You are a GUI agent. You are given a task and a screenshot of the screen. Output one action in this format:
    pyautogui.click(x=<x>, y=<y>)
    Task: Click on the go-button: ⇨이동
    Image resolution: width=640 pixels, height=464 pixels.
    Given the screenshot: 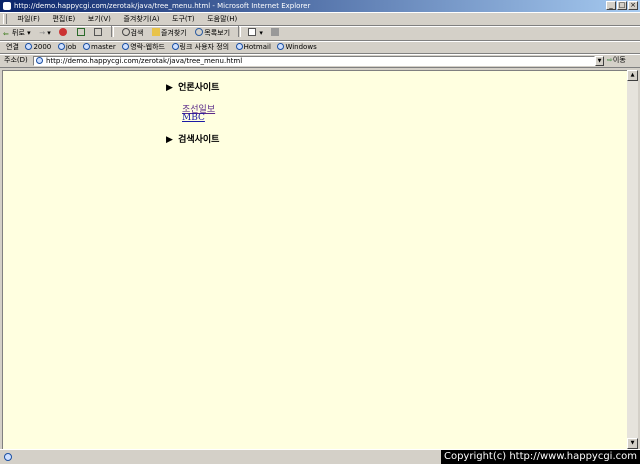 What is the action you would take?
    pyautogui.click(x=616, y=60)
    